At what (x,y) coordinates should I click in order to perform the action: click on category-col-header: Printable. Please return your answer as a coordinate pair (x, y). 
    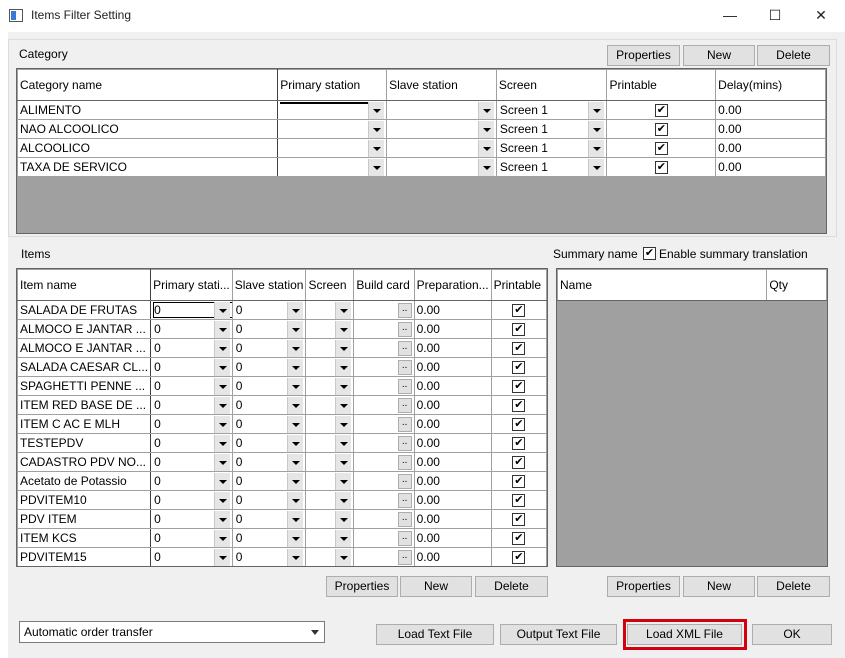
    Looking at the image, I should click on (661, 85).